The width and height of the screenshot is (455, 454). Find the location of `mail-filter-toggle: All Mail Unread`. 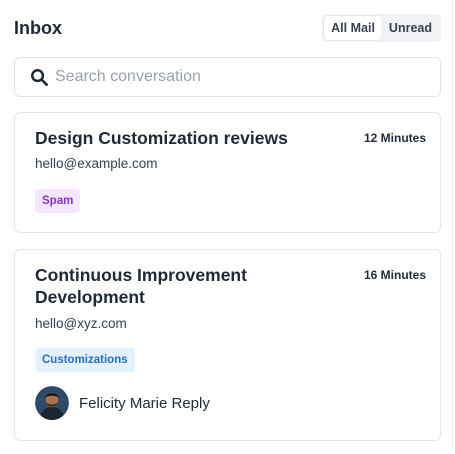

mail-filter-toggle: All Mail Unread is located at coordinates (381, 28).